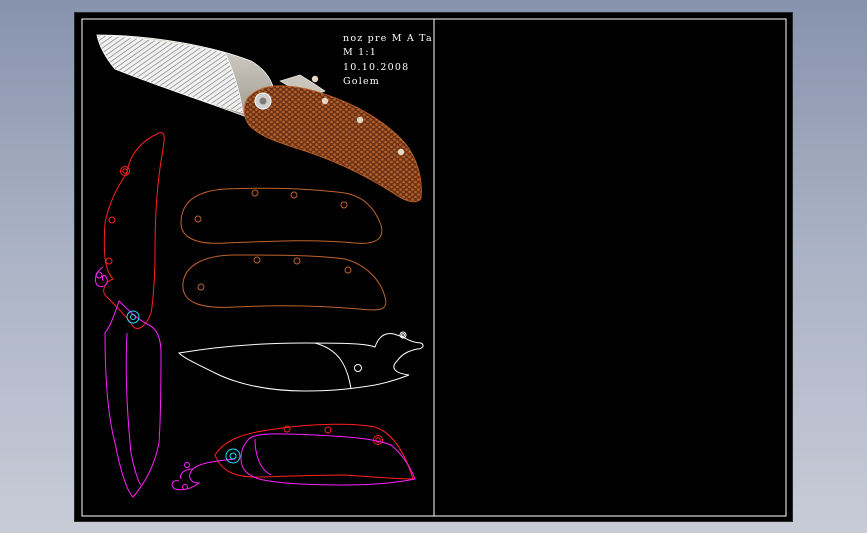  I want to click on title-line-4: Golem, so click(361, 81).